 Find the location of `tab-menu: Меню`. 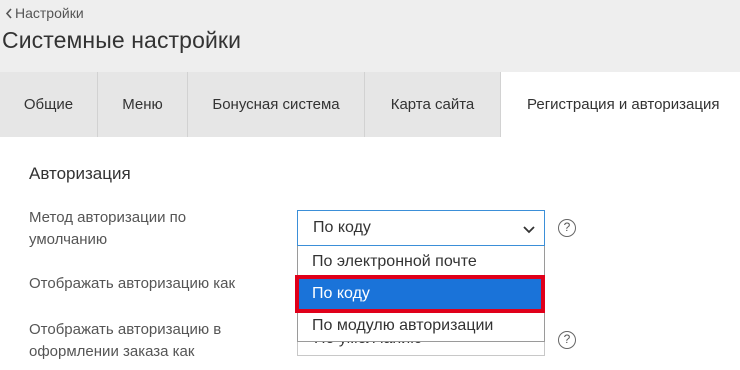

tab-menu: Меню is located at coordinates (143, 104).